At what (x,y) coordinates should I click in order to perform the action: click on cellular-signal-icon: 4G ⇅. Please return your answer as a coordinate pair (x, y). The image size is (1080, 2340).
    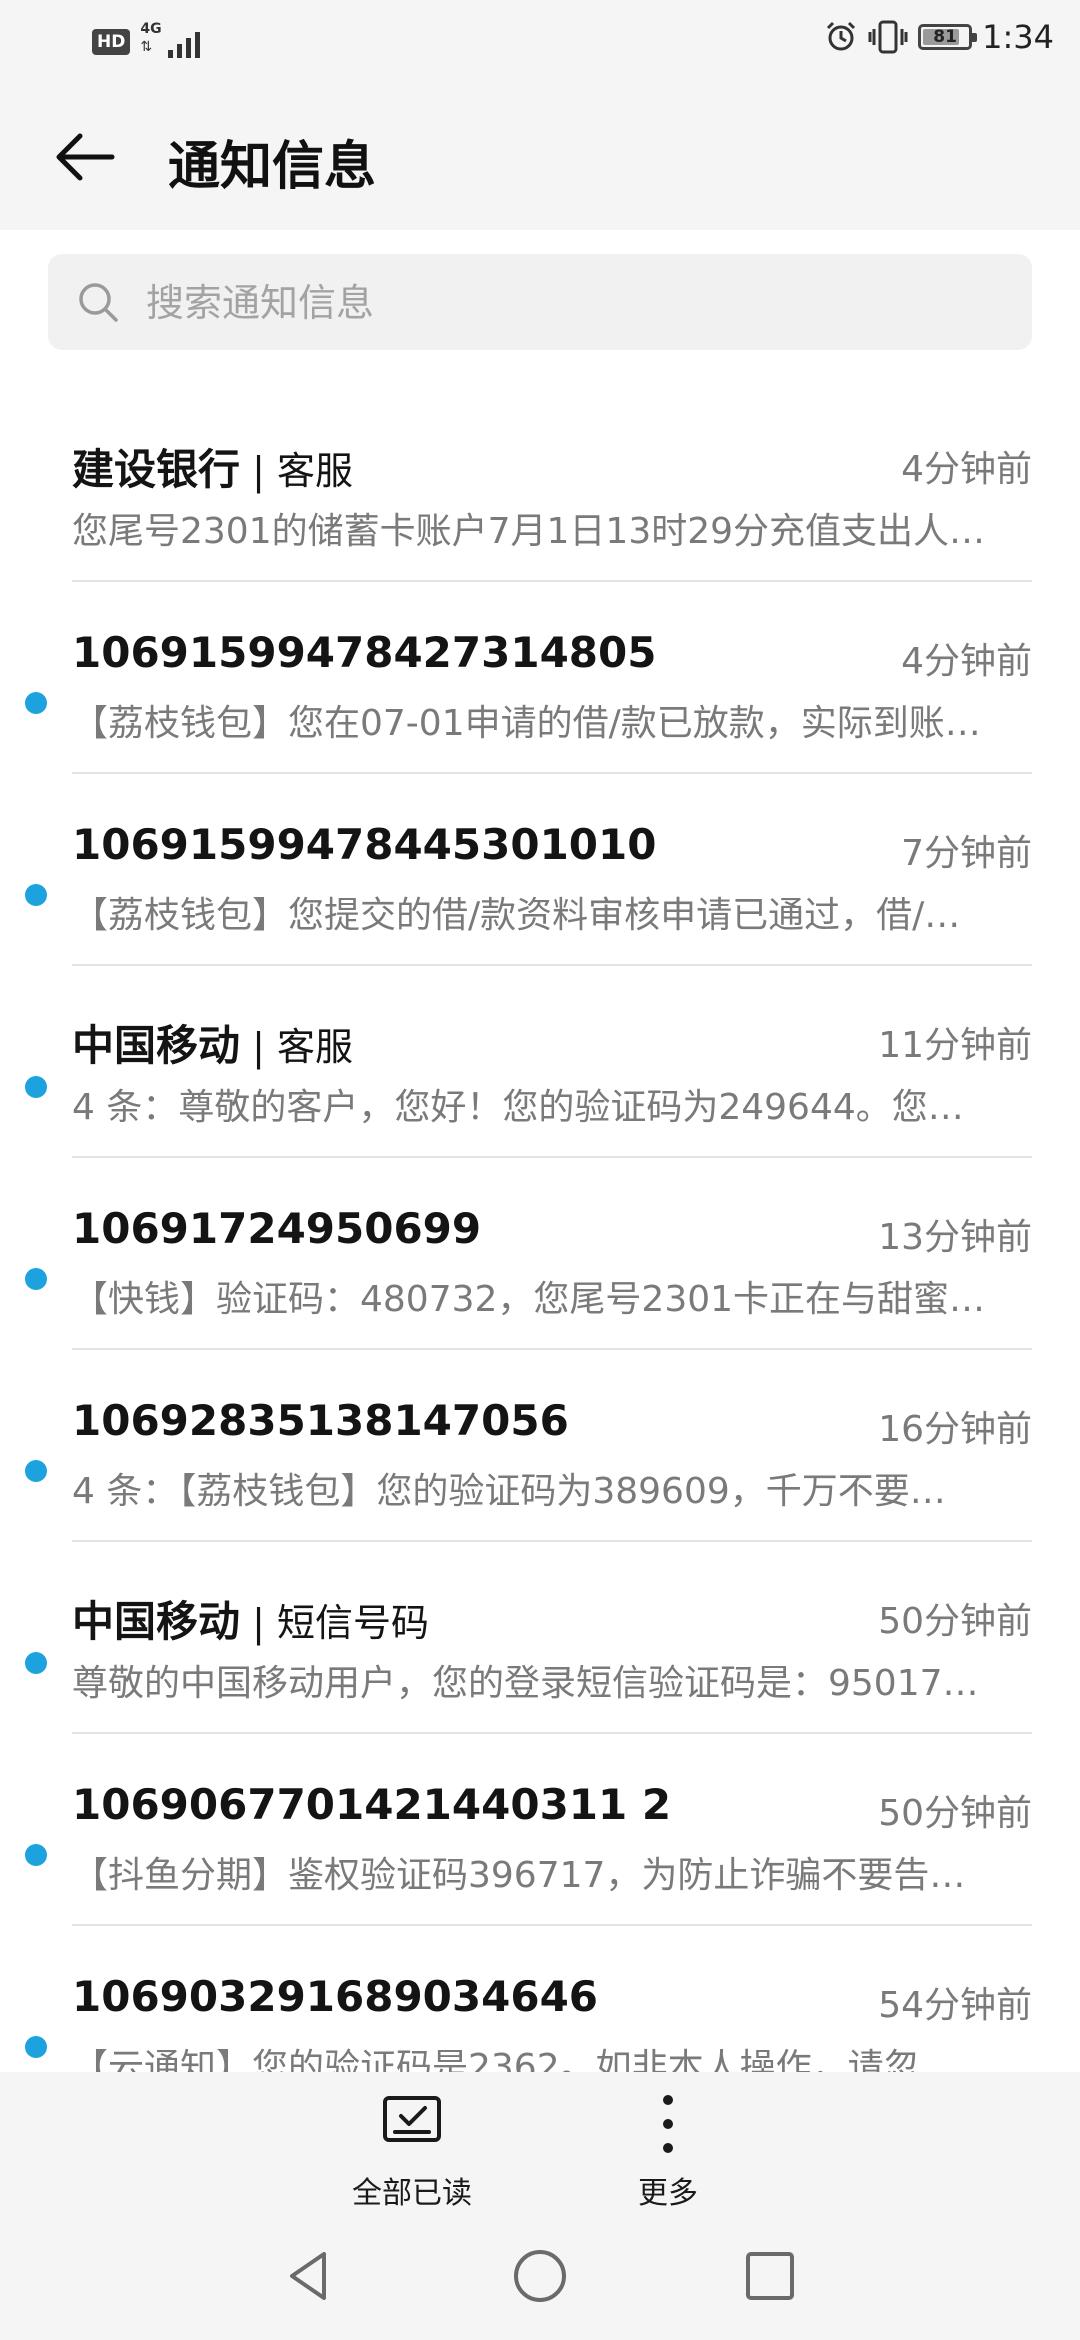
    Looking at the image, I should click on (183, 42).